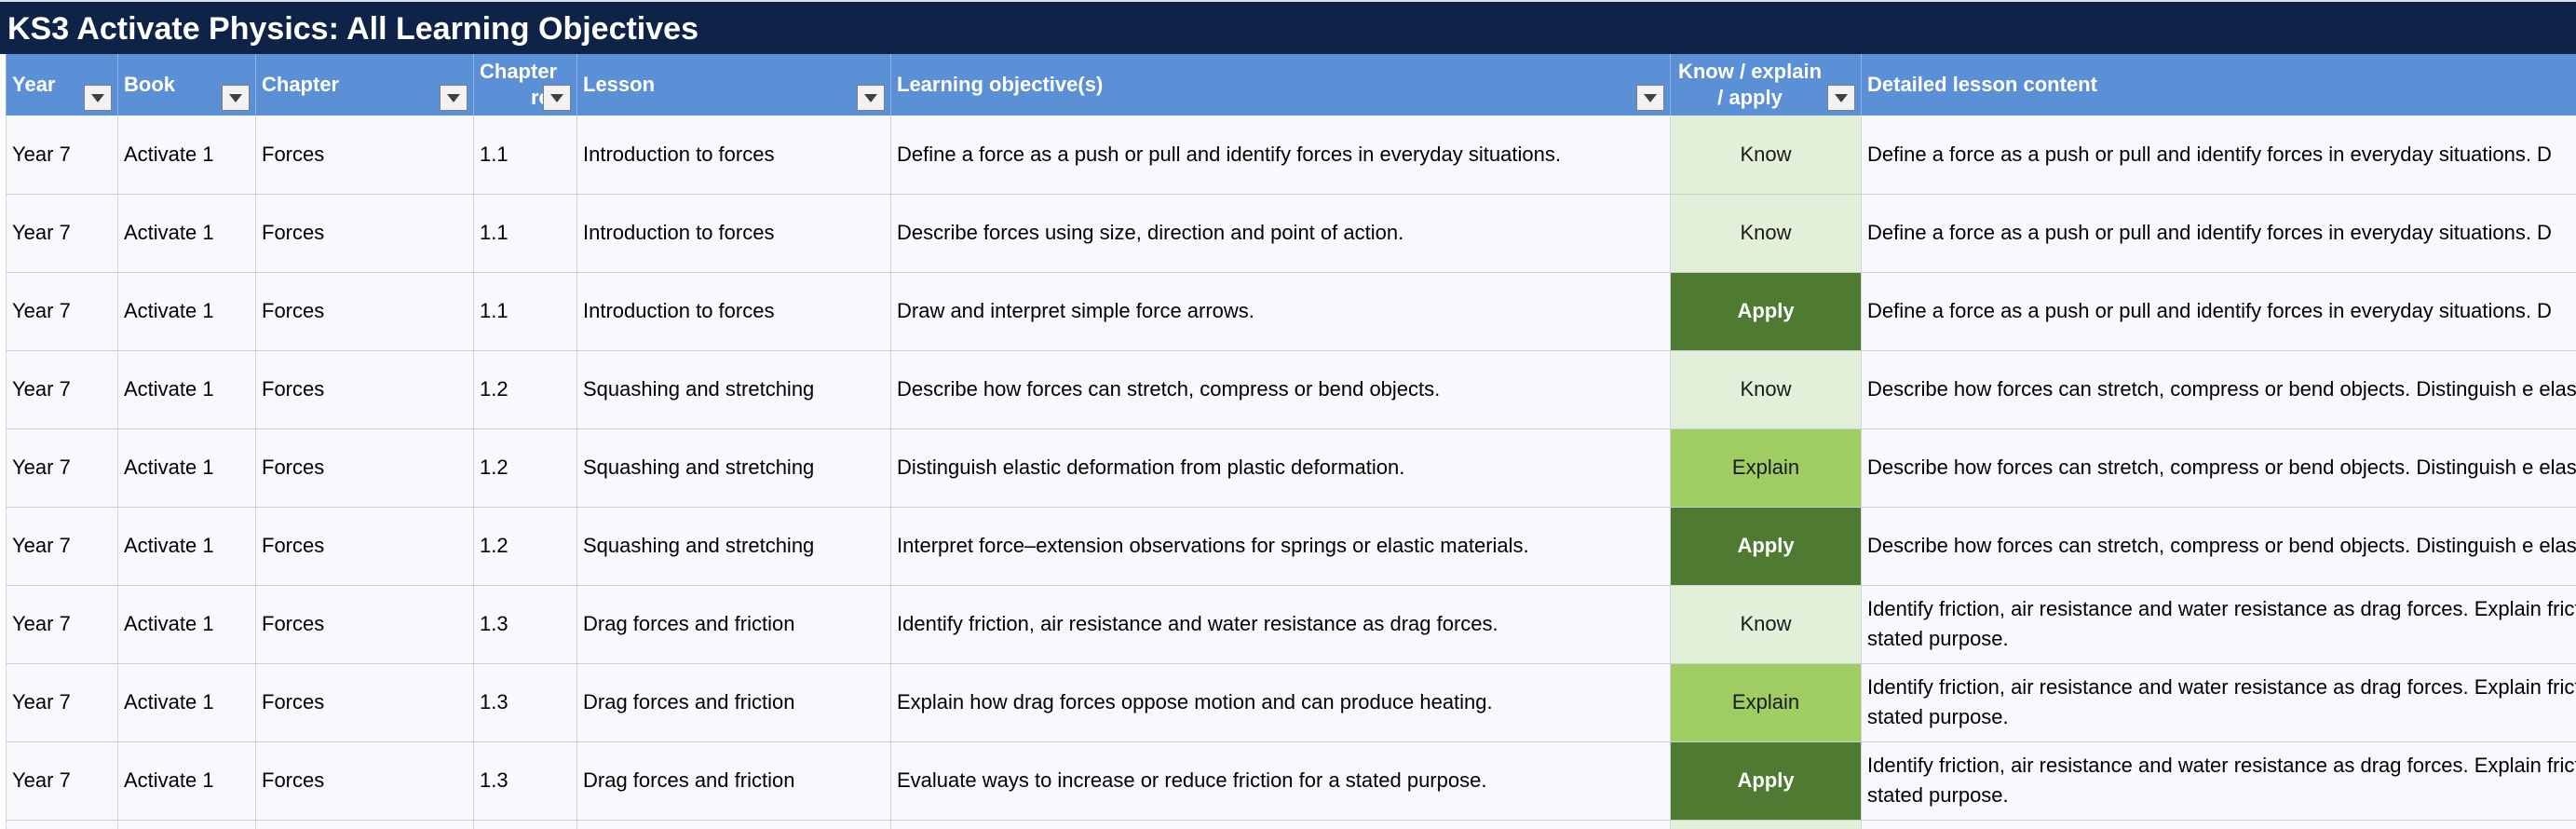 The image size is (2576, 829). I want to click on header-kea: Know / explain / apply, so click(1766, 85).